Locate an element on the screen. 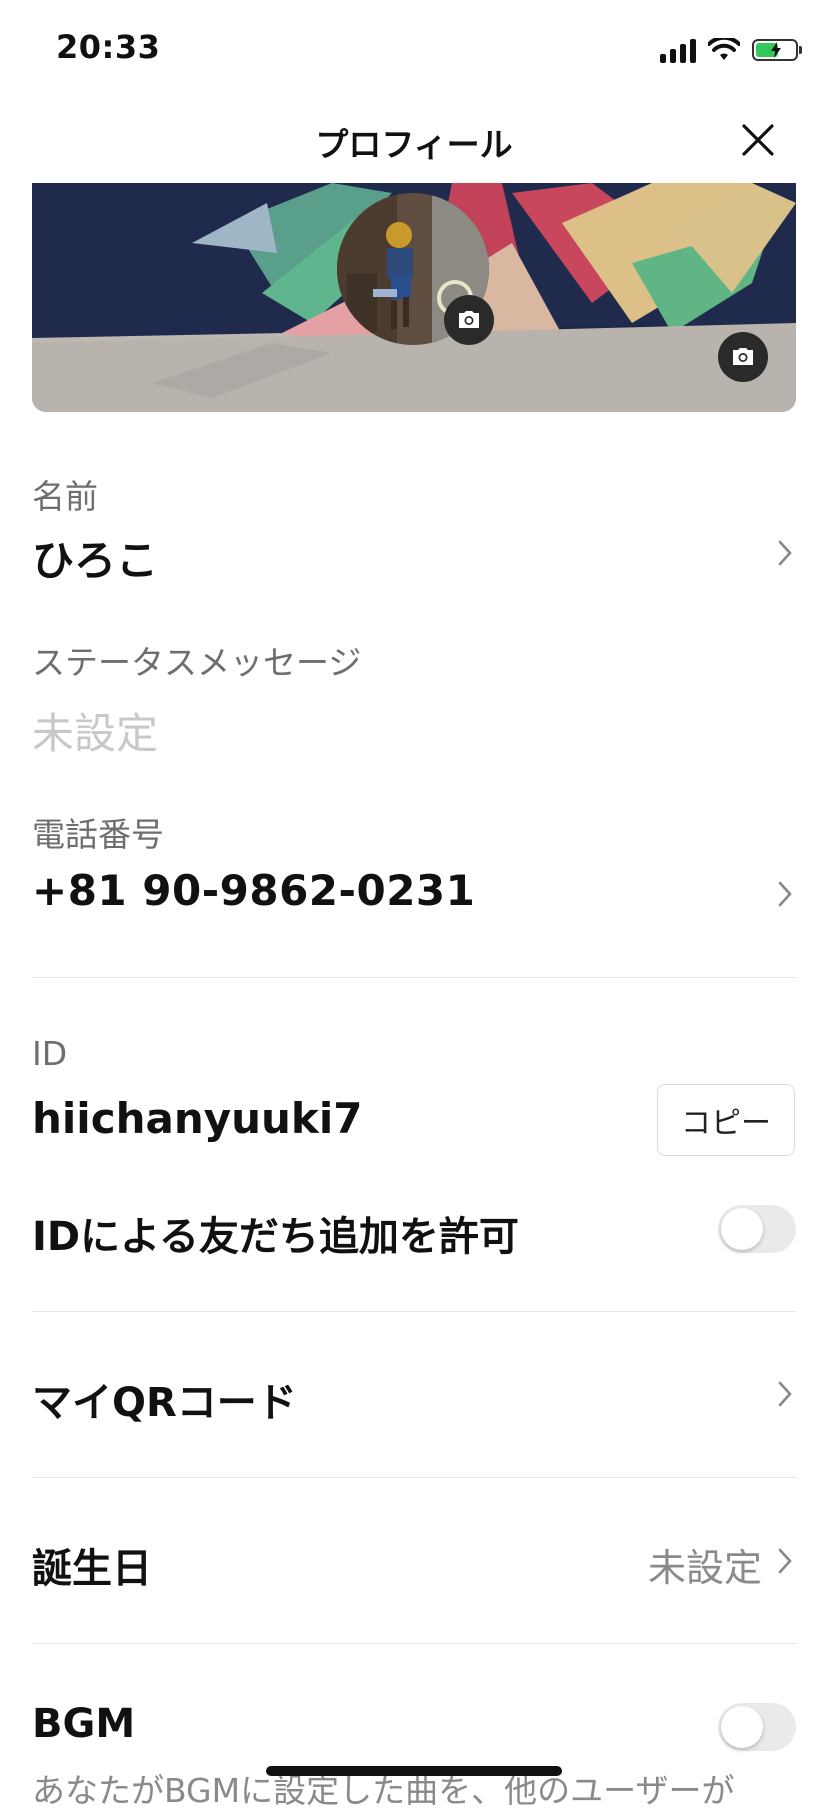 The image size is (828, 1812). home-indicator is located at coordinates (414, 1771).